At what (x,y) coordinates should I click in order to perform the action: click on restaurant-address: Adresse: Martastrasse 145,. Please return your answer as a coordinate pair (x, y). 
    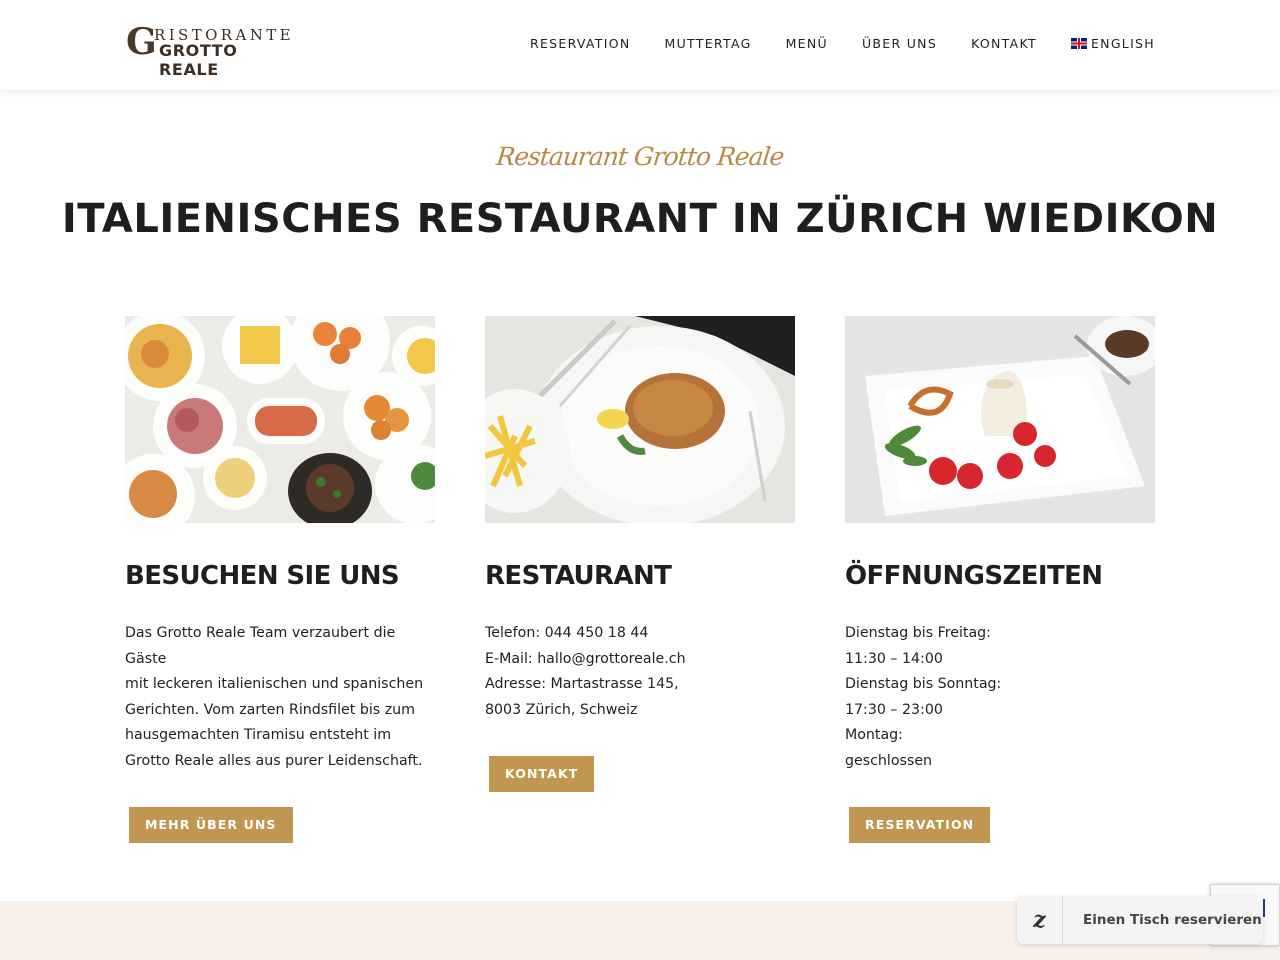
    Looking at the image, I should click on (582, 684).